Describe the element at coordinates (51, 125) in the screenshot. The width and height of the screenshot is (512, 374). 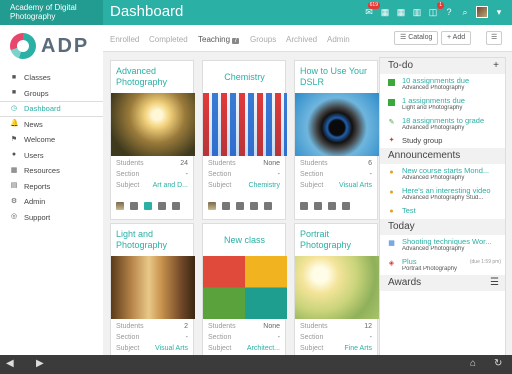
I see `sidebar-item-news: 🔔 News` at that location.